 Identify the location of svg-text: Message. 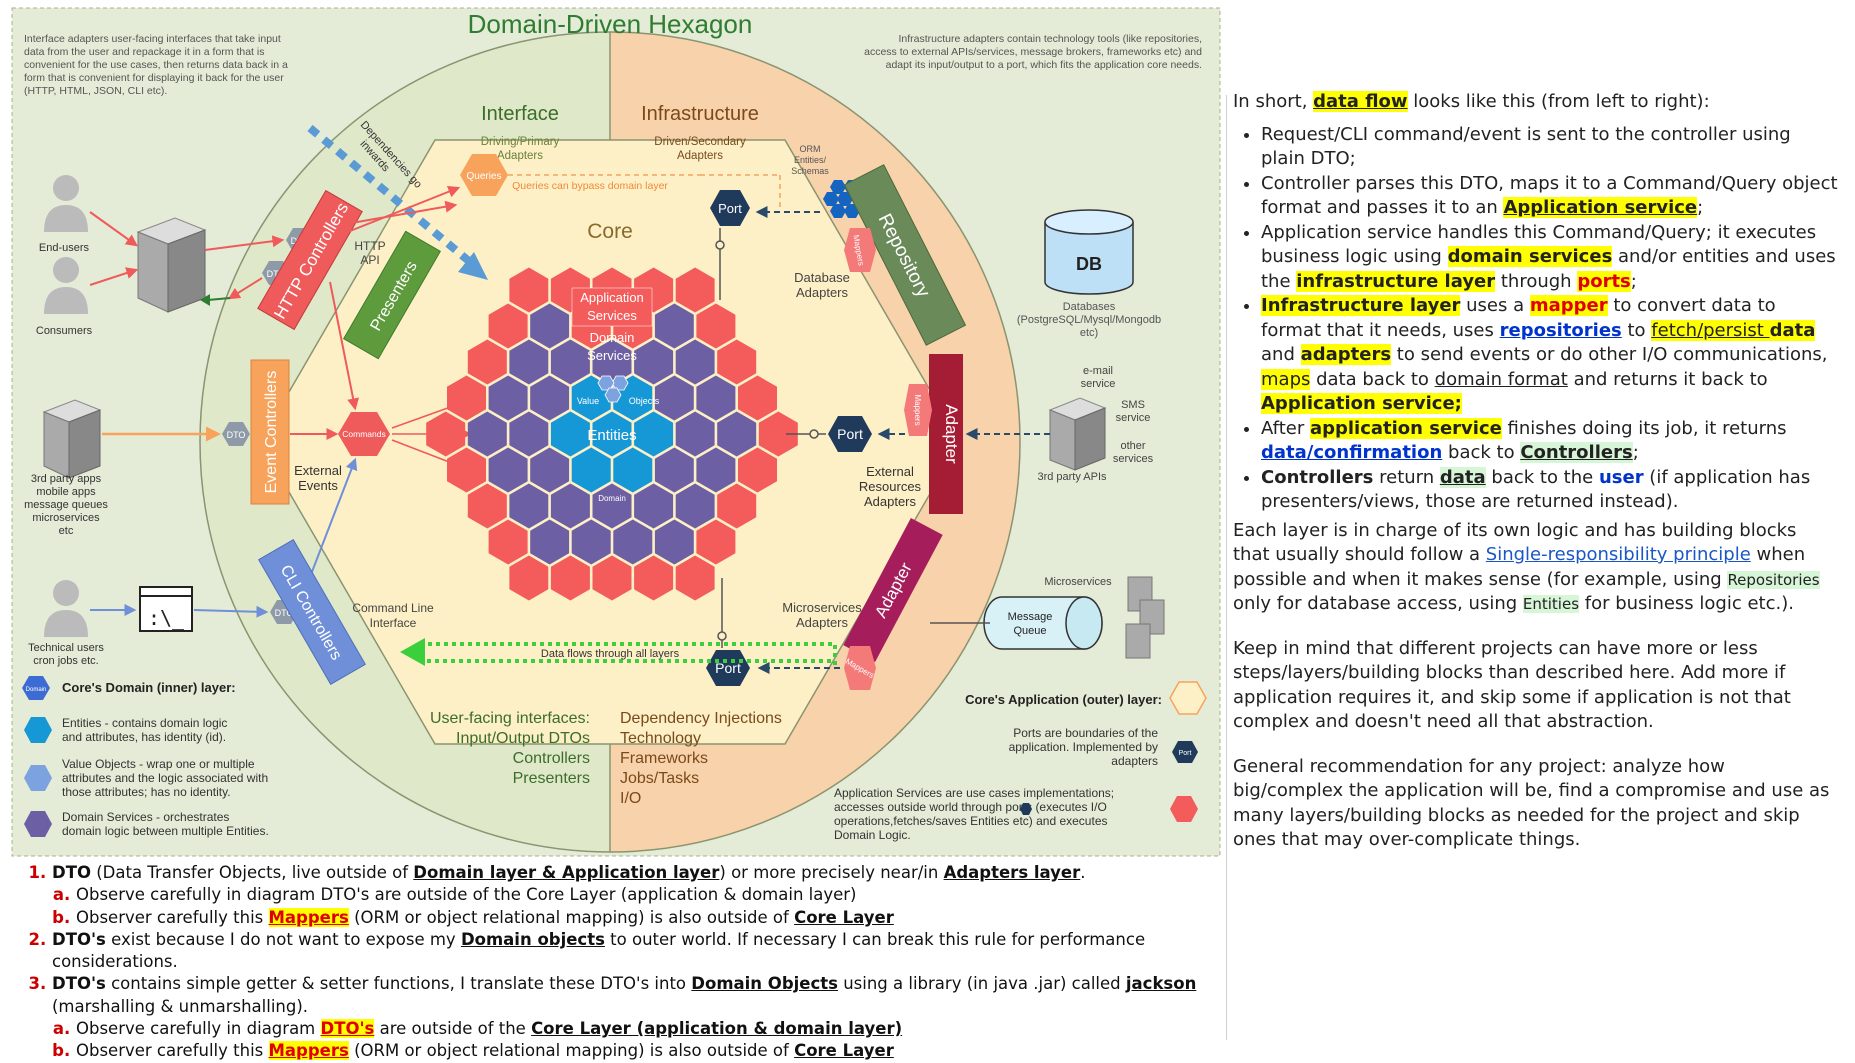
(1030, 617).